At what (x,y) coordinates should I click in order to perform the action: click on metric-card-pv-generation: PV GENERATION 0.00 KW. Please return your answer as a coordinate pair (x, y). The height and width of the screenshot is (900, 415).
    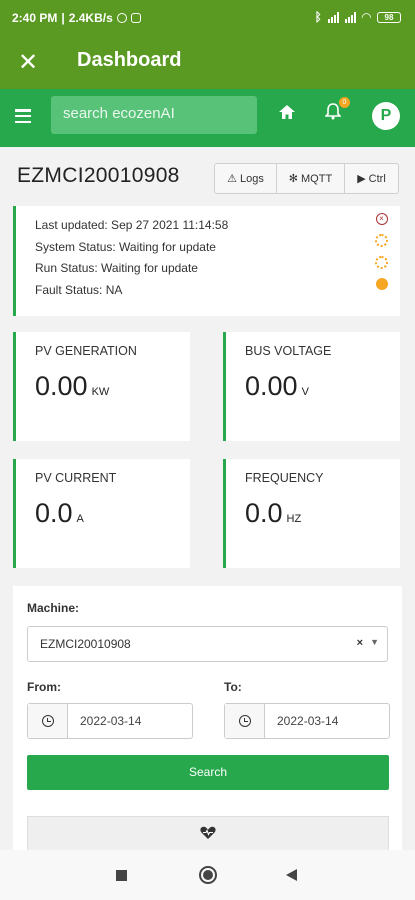
    Looking at the image, I should click on (101, 386).